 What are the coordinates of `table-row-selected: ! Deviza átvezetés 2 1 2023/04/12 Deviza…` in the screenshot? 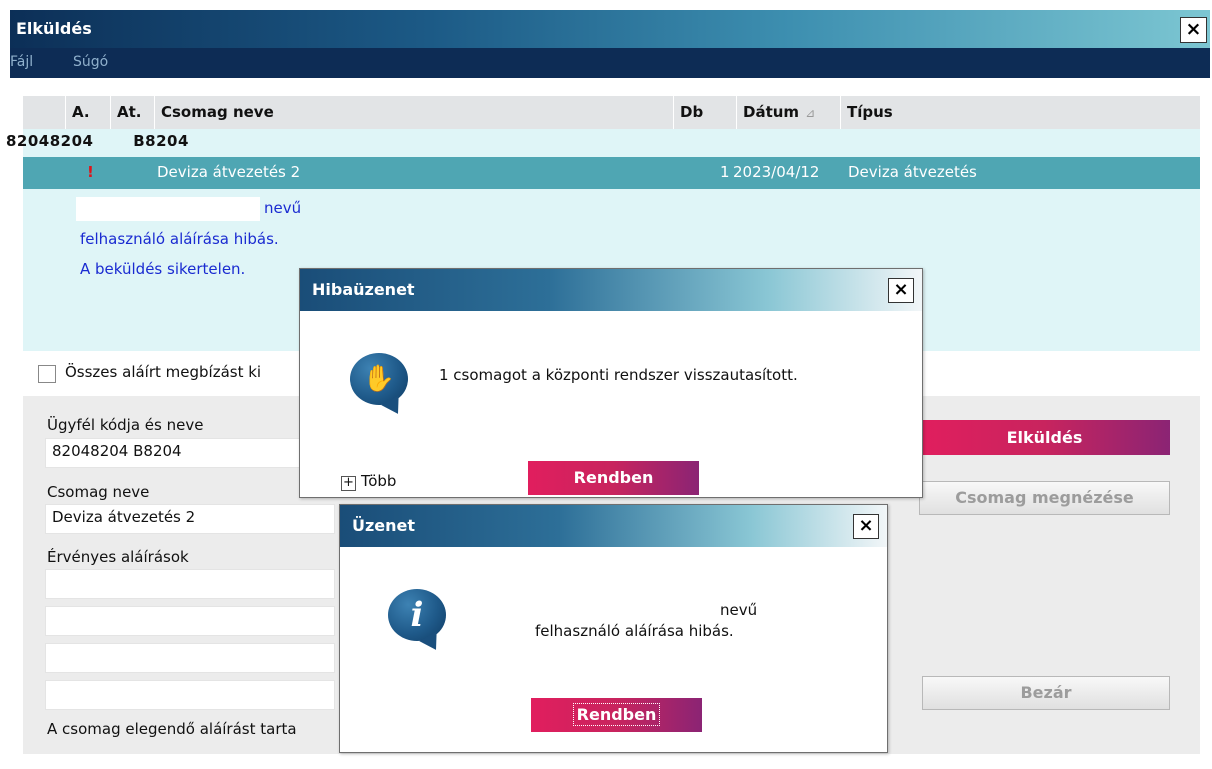 It's located at (611, 173).